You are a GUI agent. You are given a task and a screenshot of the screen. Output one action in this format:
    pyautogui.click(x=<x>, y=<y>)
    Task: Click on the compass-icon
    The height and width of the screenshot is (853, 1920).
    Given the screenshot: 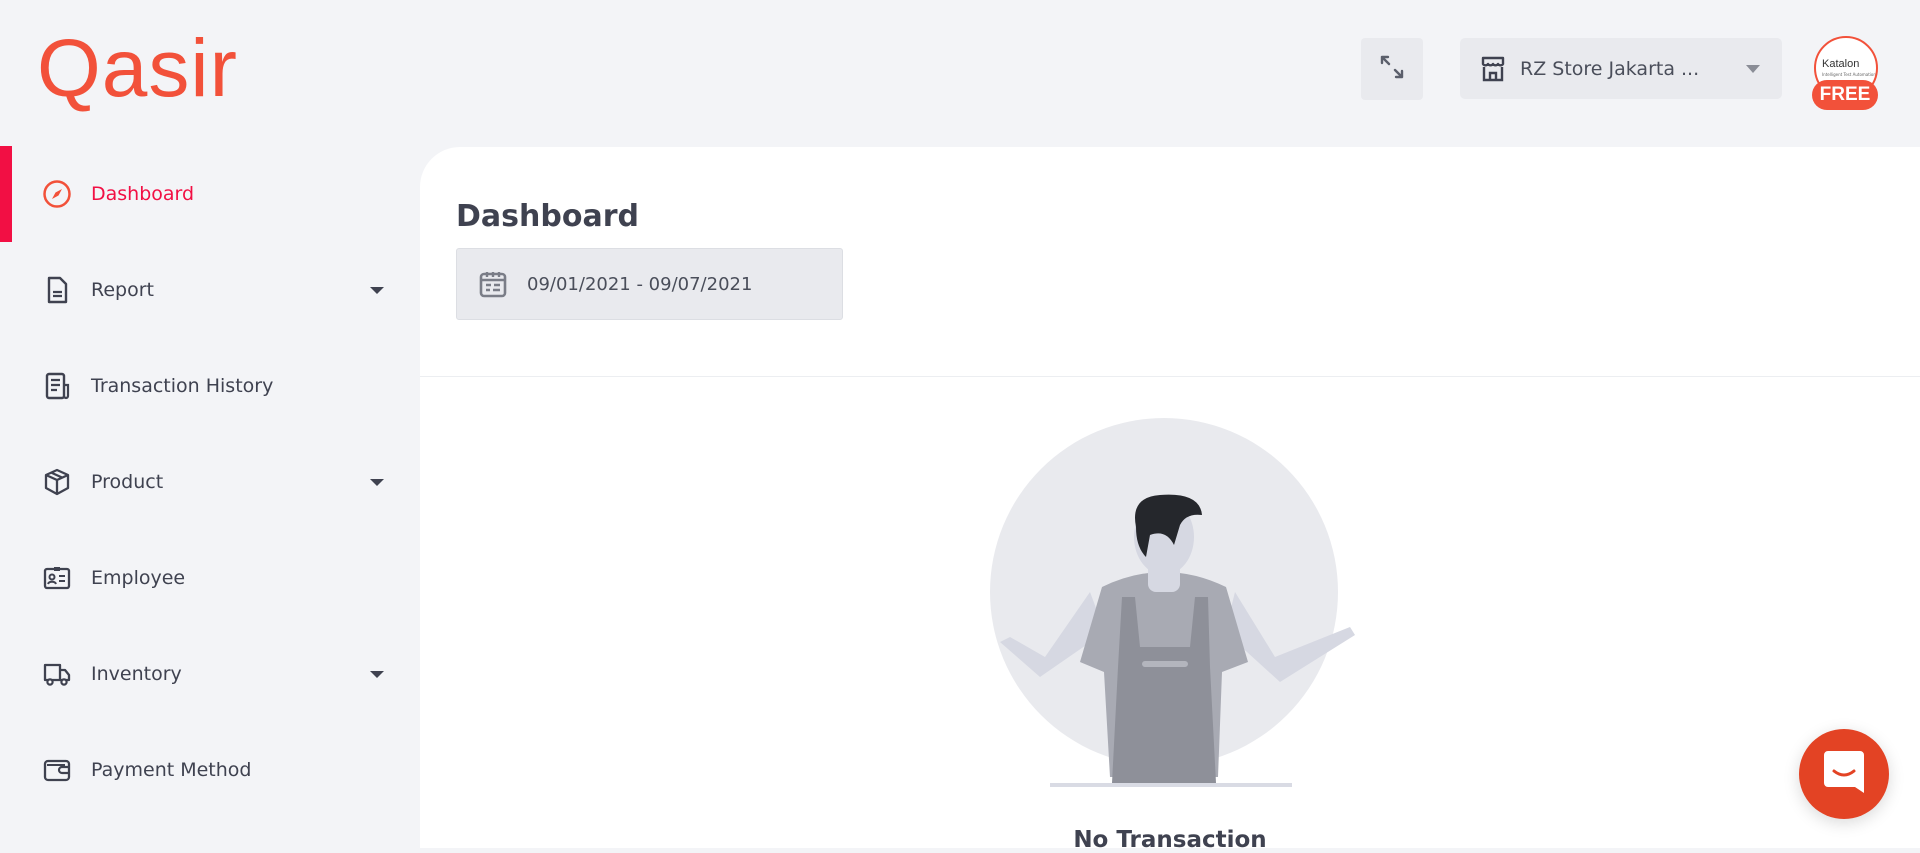 What is the action you would take?
    pyautogui.click(x=57, y=194)
    